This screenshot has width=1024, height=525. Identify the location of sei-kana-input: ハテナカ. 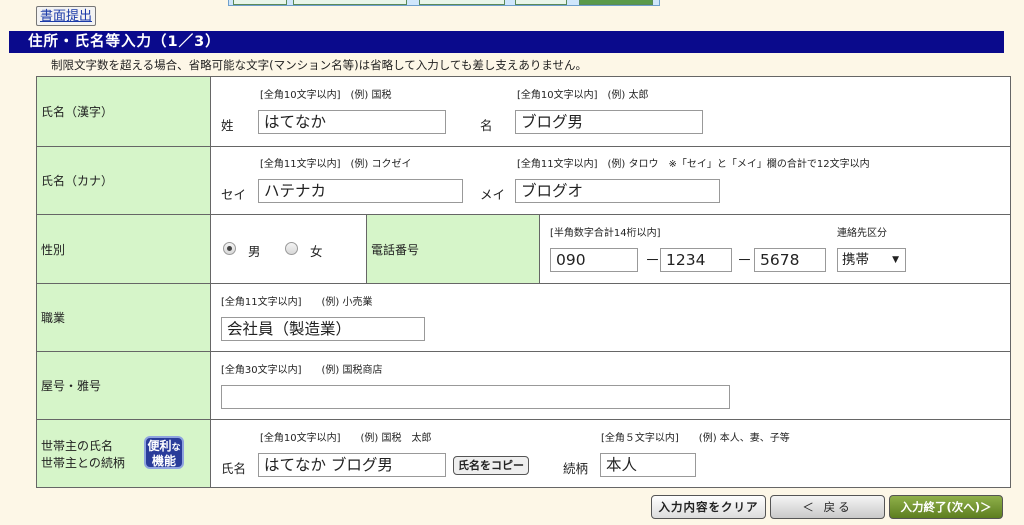
(360, 191).